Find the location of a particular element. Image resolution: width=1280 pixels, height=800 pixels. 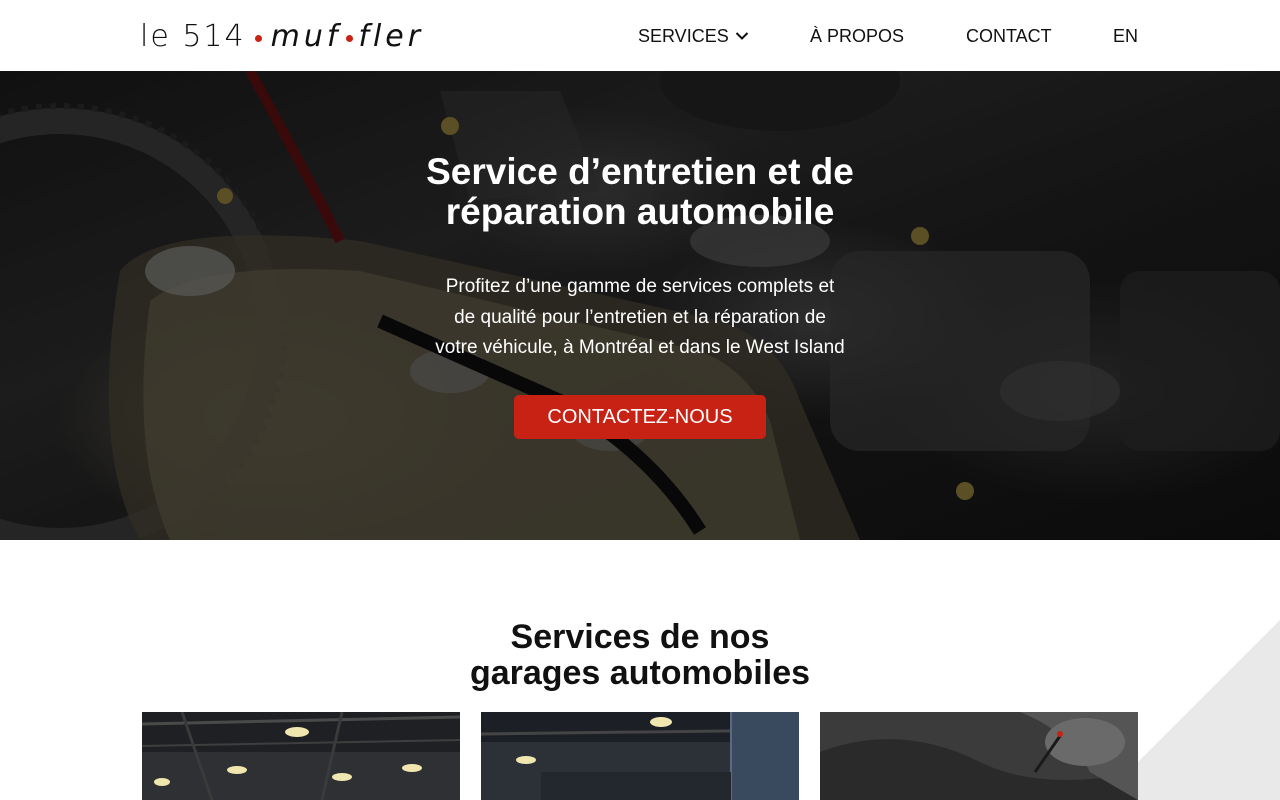

nav-contact-label: CONTACT is located at coordinates (1009, 35).